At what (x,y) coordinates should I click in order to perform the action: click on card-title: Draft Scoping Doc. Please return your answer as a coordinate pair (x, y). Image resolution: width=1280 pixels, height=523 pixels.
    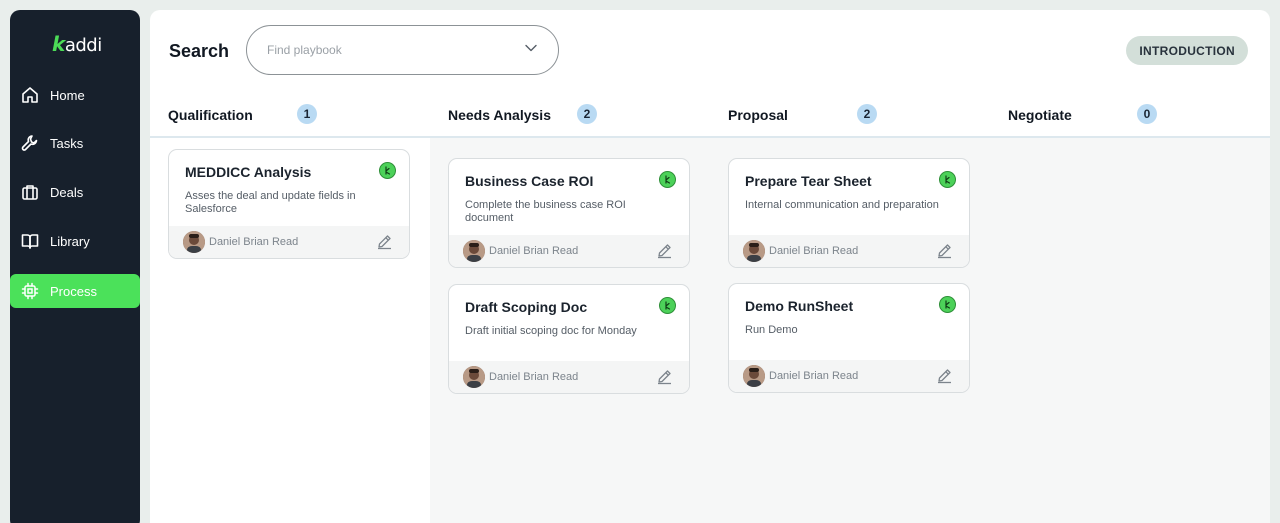
    Looking at the image, I should click on (526, 307).